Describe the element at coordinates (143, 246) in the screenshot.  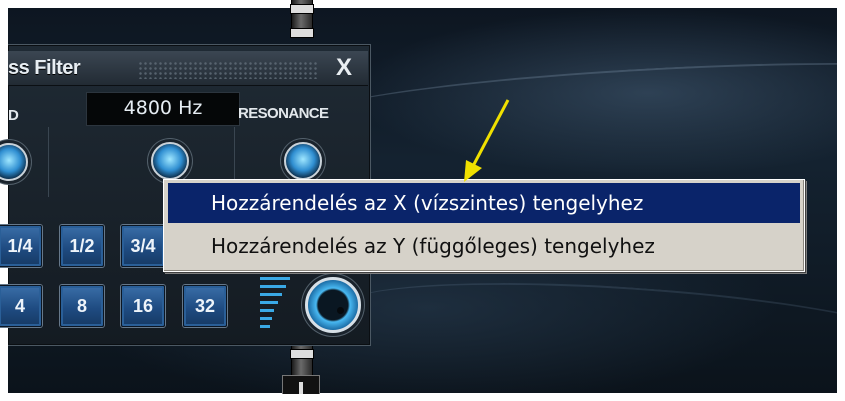
I see `division-button: 3/4` at that location.